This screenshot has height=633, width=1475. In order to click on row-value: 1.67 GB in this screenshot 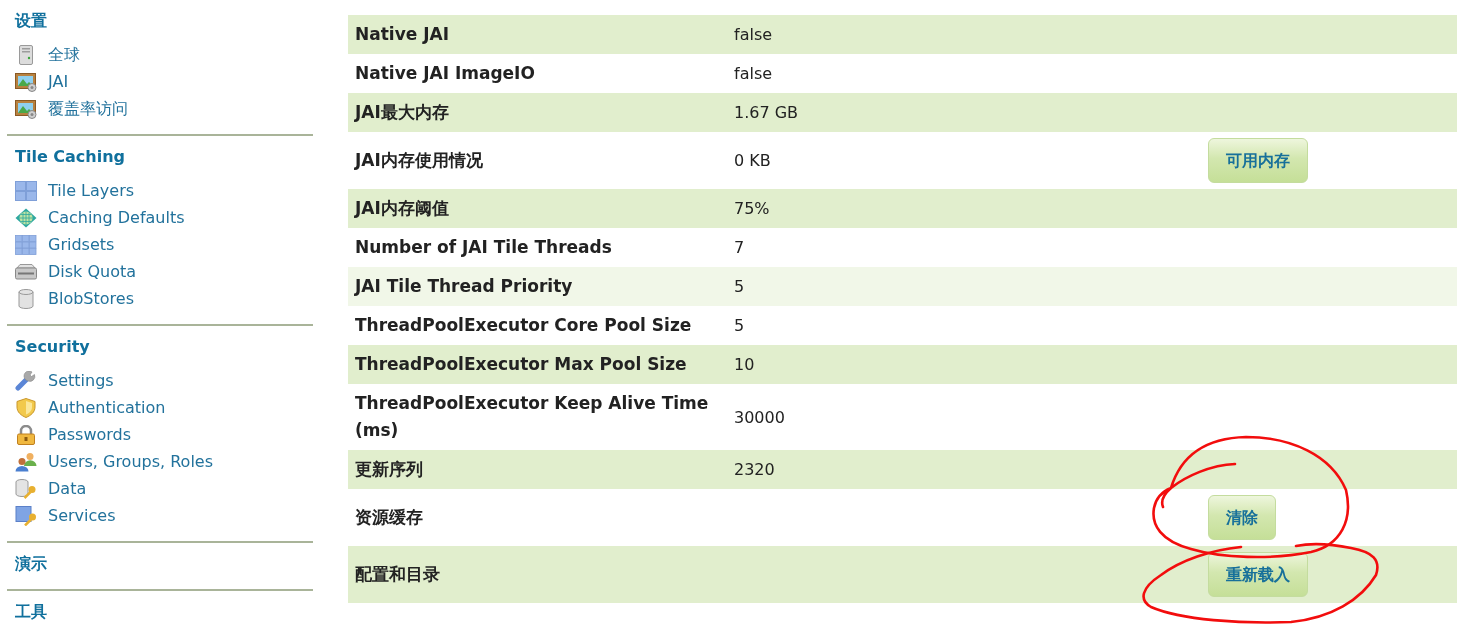, I will do `click(766, 113)`.